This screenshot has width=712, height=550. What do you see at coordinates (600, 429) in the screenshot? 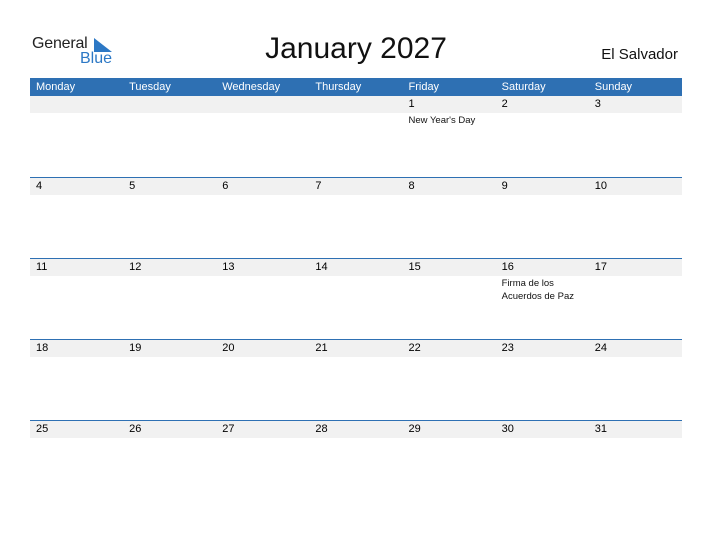
I see `day-number: 31` at bounding box center [600, 429].